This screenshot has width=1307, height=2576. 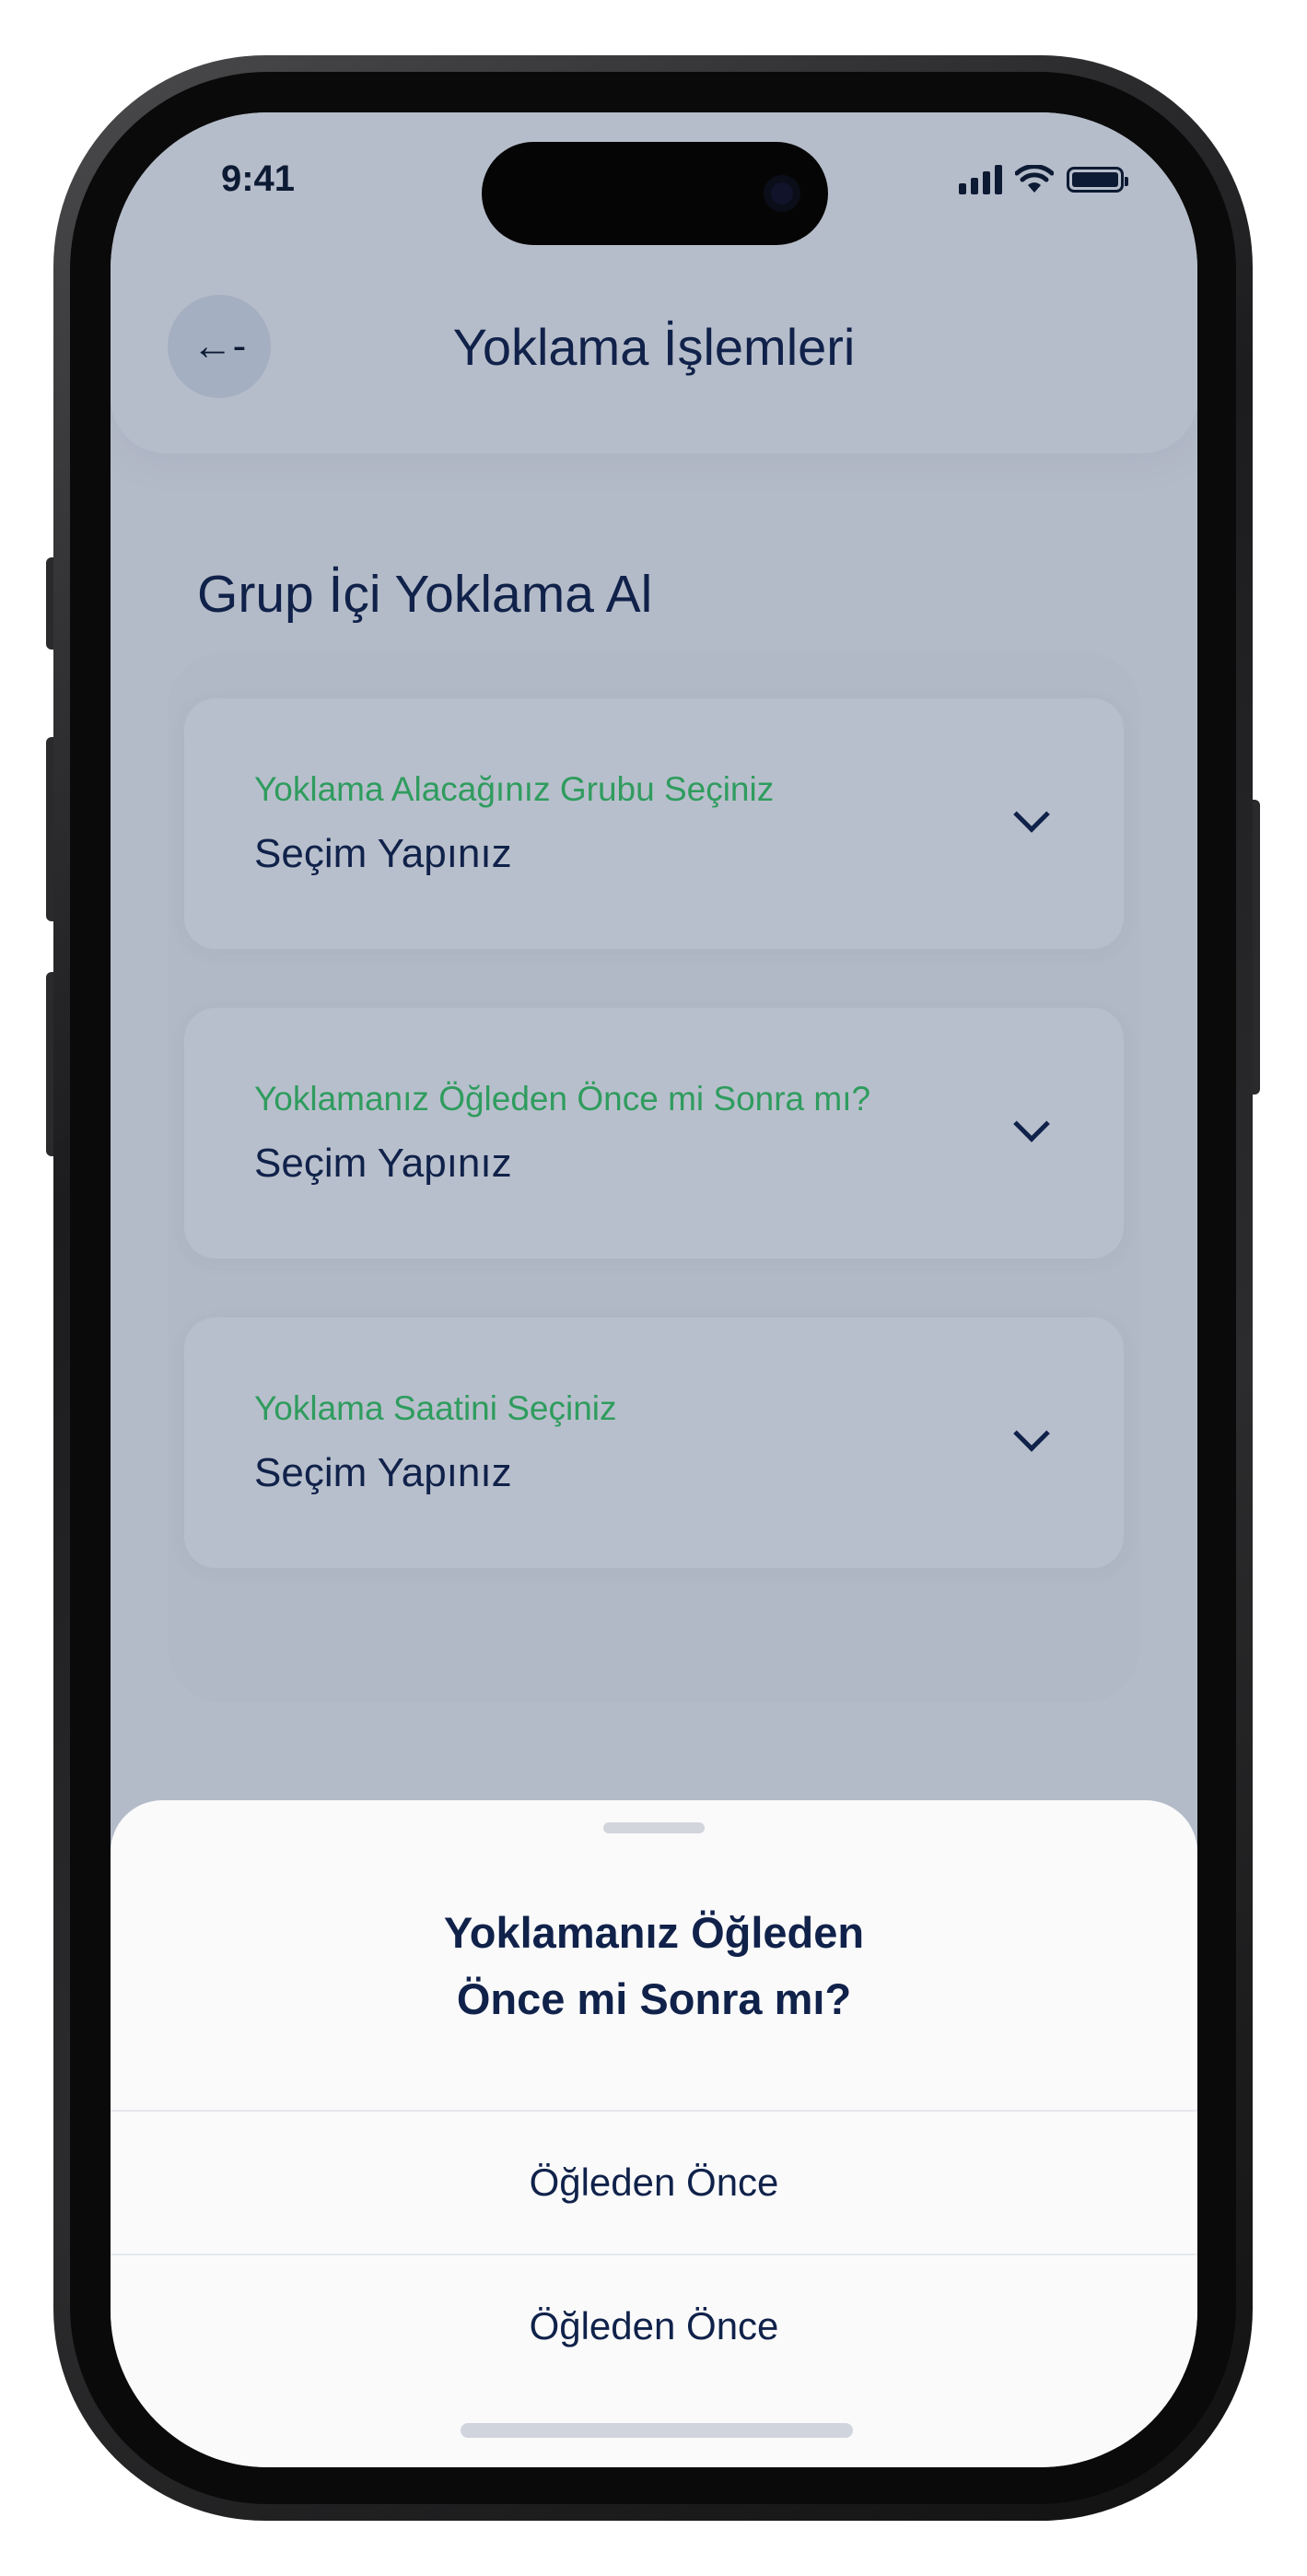 What do you see at coordinates (1034, 179) in the screenshot?
I see `wifi-icon` at bounding box center [1034, 179].